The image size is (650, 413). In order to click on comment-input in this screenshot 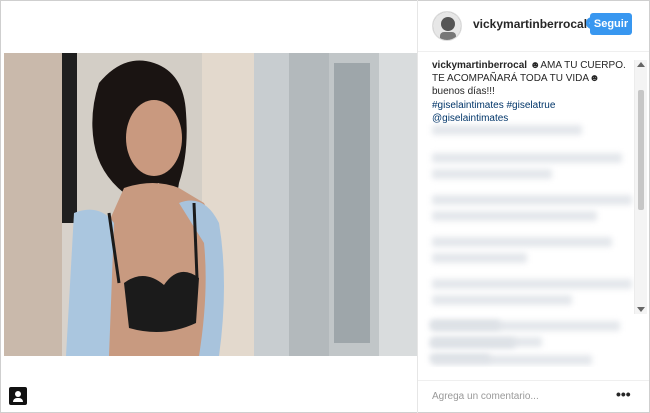, I will do `click(517, 396)`.